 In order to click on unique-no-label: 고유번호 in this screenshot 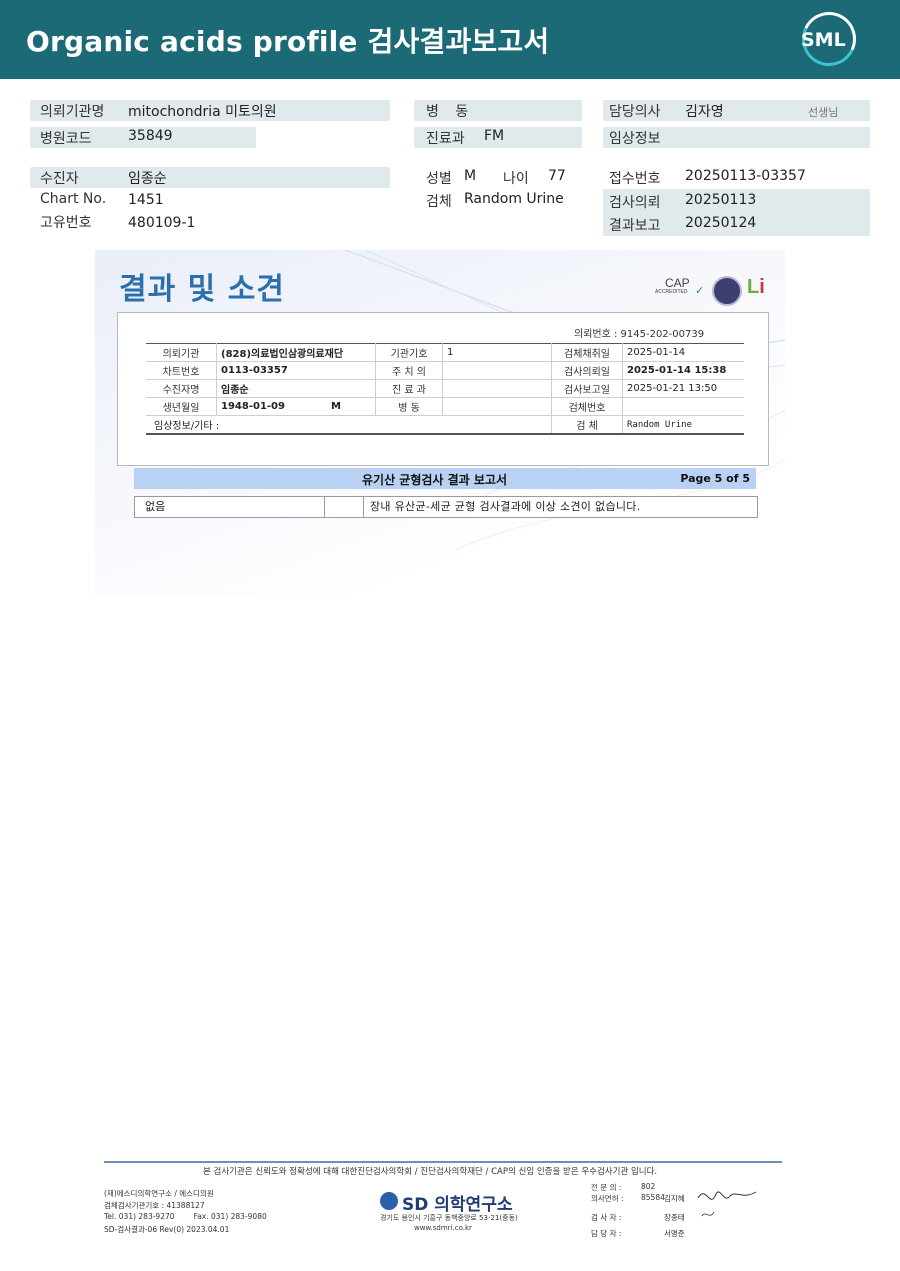, I will do `click(66, 223)`.